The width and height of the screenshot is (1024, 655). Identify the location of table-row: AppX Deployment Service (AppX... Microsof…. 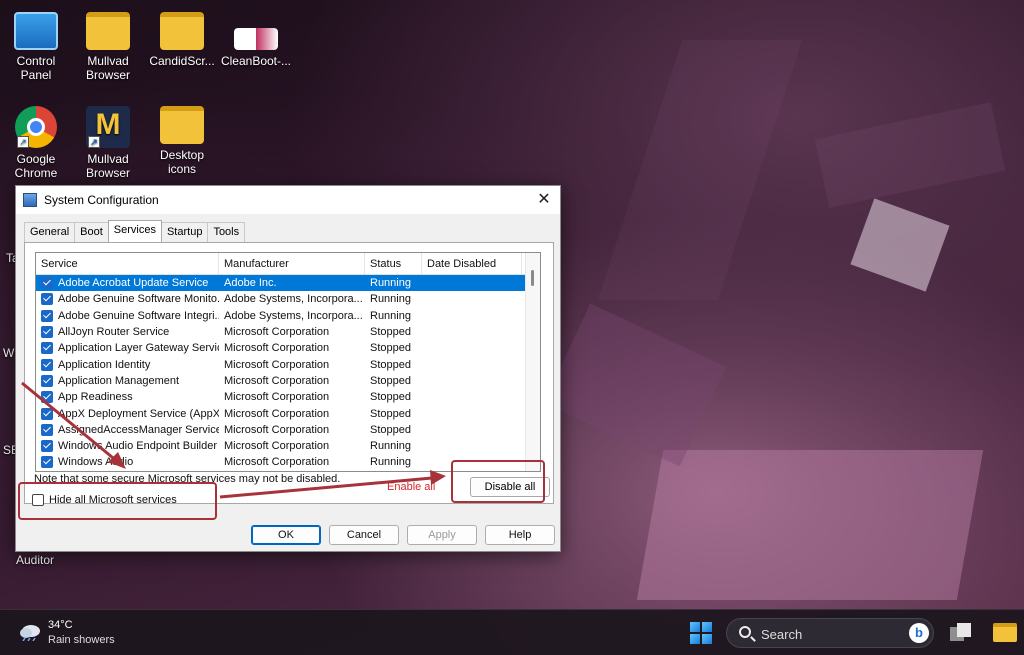
(288, 413).